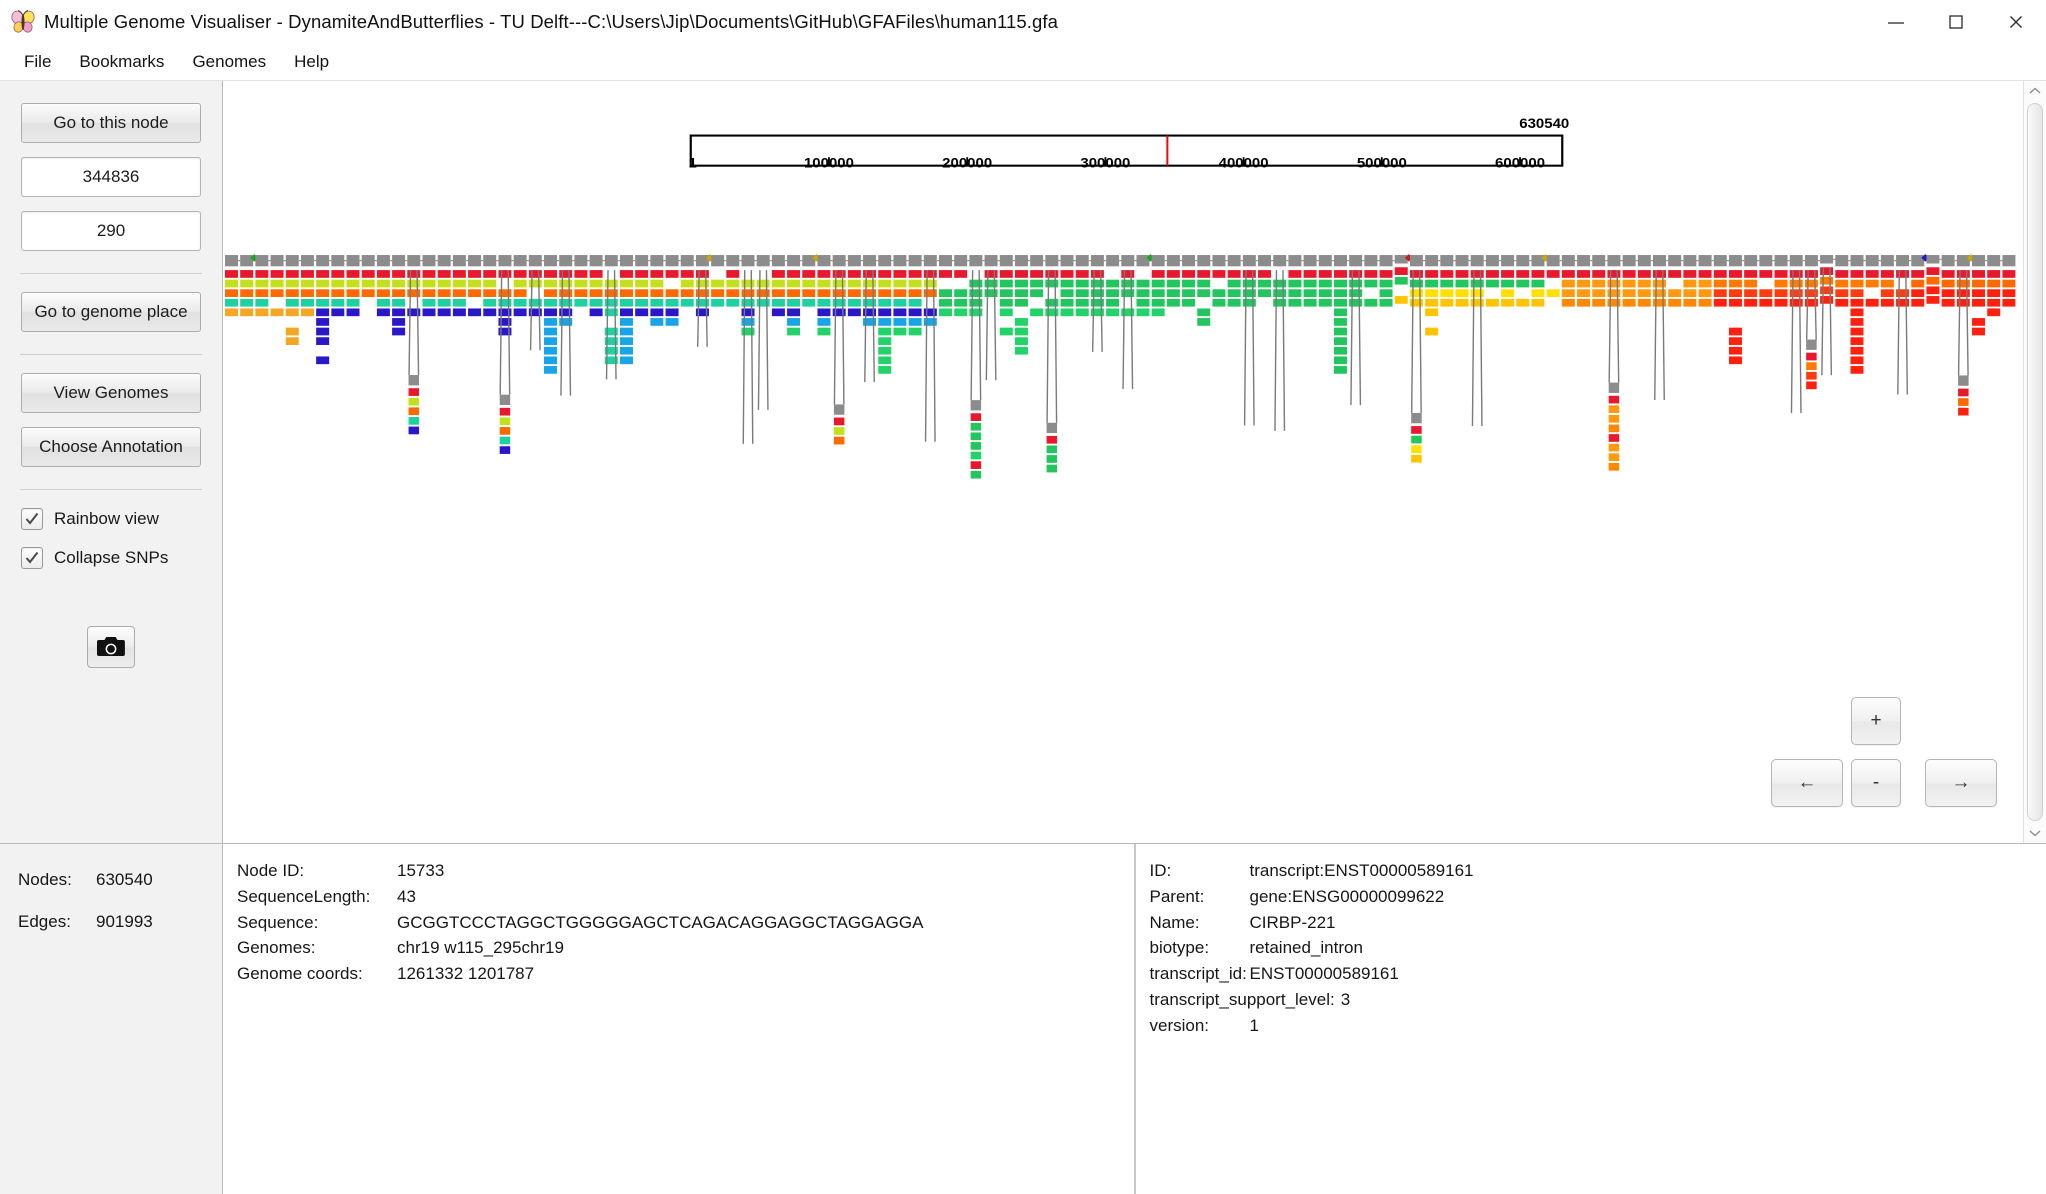 This screenshot has height=1194, width=2046. What do you see at coordinates (2035, 833) in the screenshot?
I see `scroll-down-icon` at bounding box center [2035, 833].